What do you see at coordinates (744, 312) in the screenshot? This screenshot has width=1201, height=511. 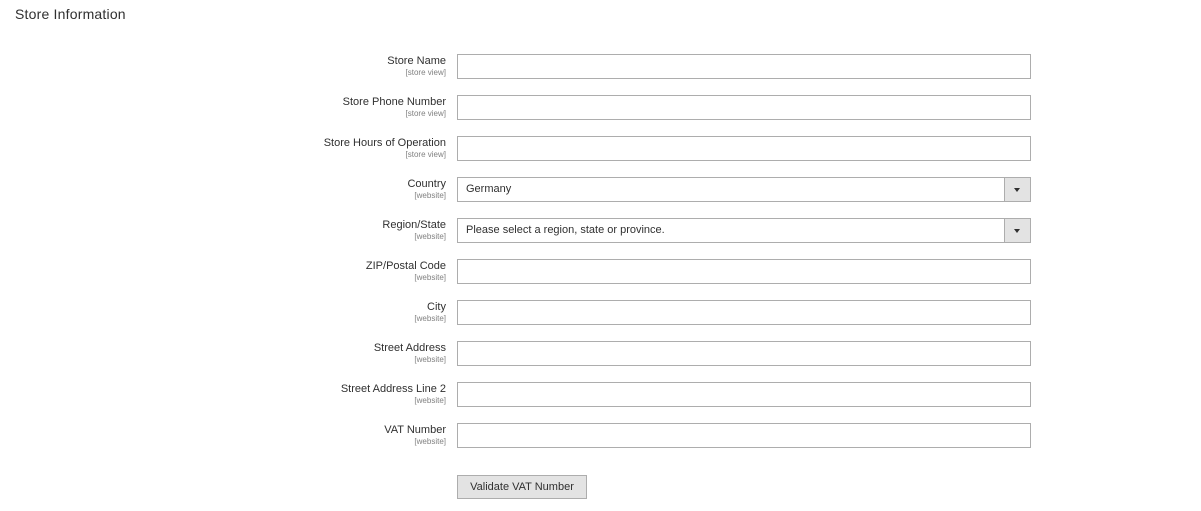 I see `city-input` at bounding box center [744, 312].